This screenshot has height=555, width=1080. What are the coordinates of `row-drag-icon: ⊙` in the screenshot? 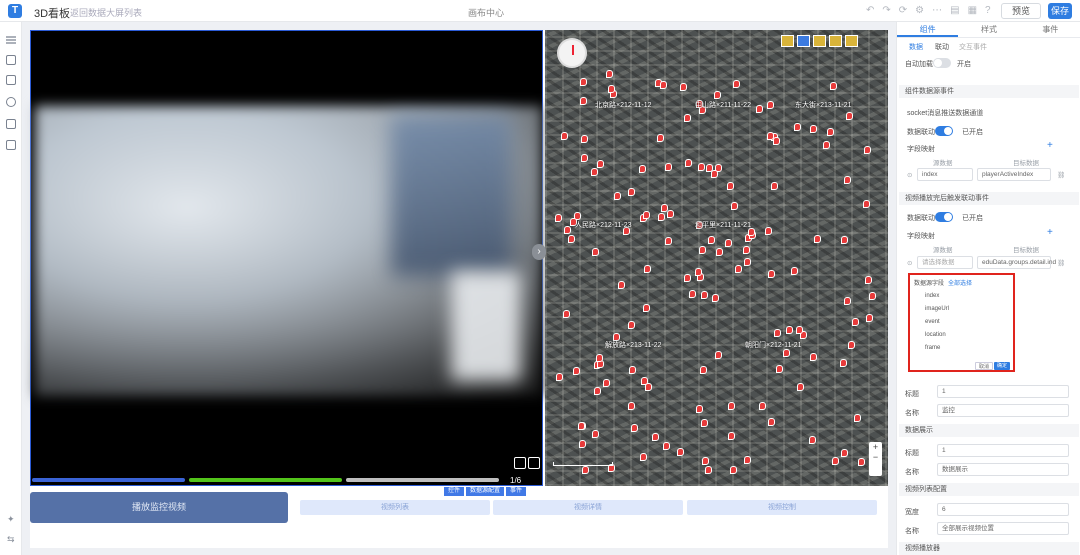 It's located at (909, 175).